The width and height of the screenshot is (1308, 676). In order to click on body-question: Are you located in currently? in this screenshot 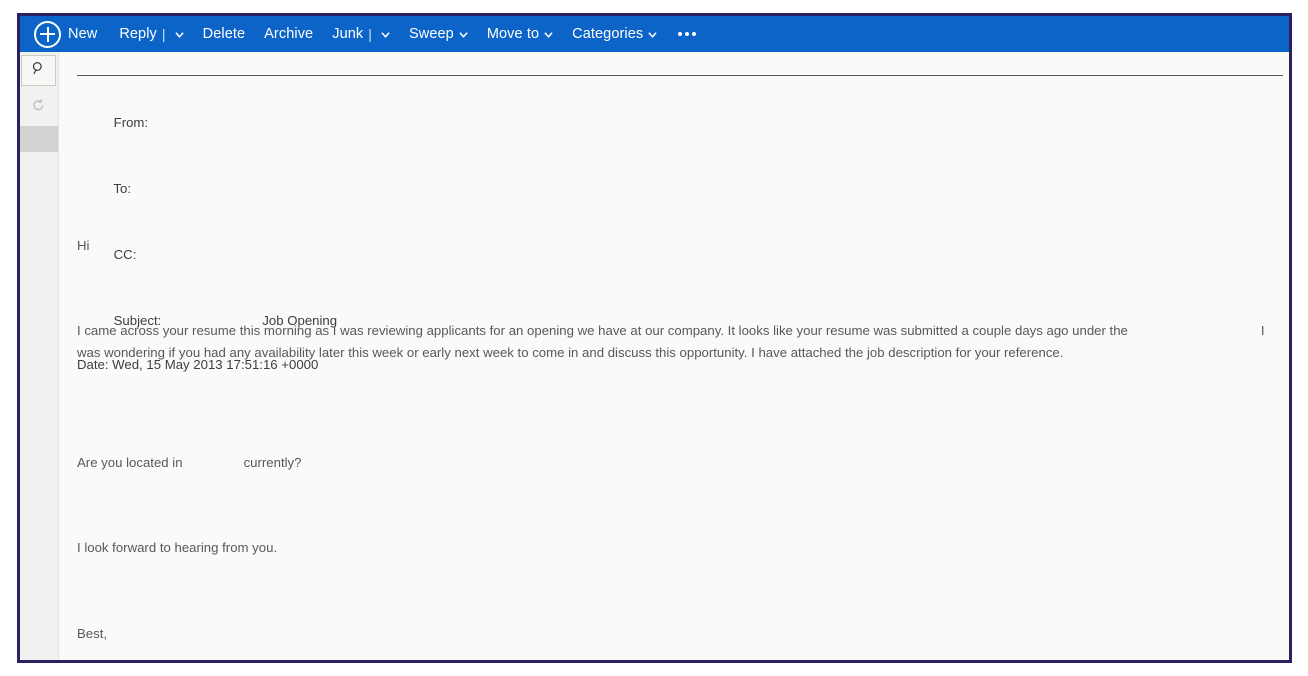, I will do `click(679, 463)`.